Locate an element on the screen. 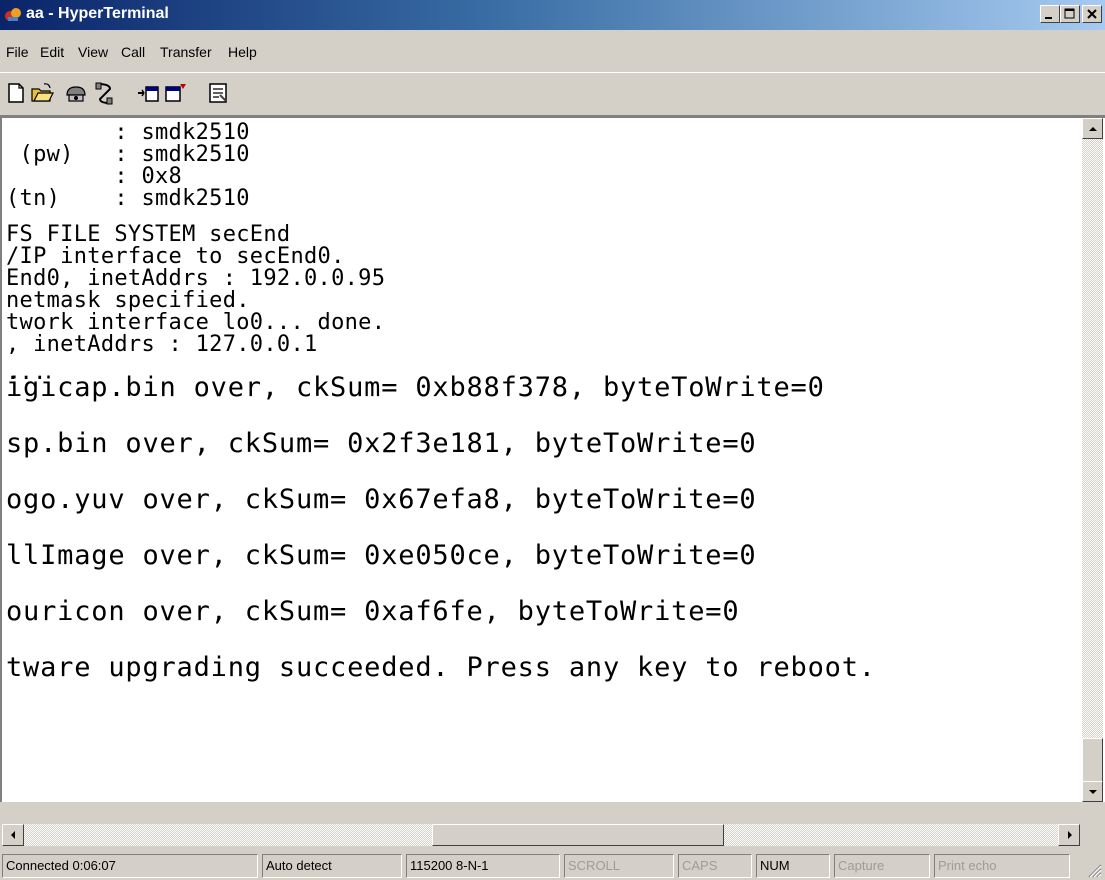  arrow-up-icon is located at coordinates (1093, 129).